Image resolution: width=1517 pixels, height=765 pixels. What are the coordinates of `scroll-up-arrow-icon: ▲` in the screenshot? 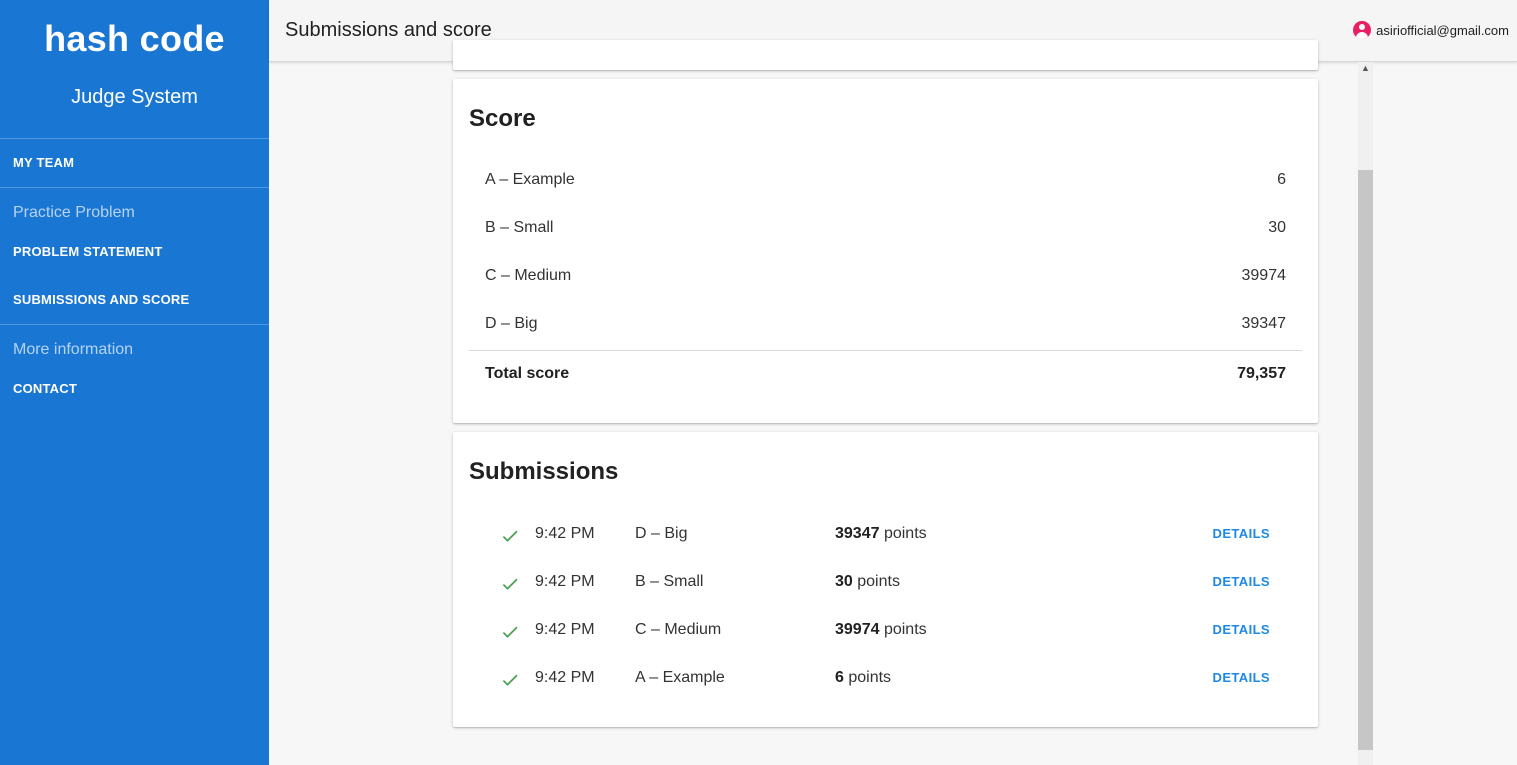 It's located at (1365, 68).